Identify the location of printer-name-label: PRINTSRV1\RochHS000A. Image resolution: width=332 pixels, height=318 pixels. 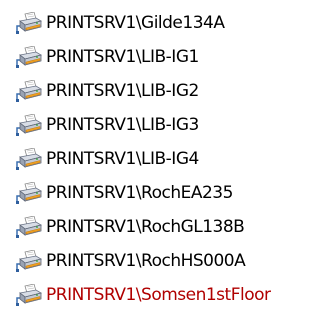
(146, 261).